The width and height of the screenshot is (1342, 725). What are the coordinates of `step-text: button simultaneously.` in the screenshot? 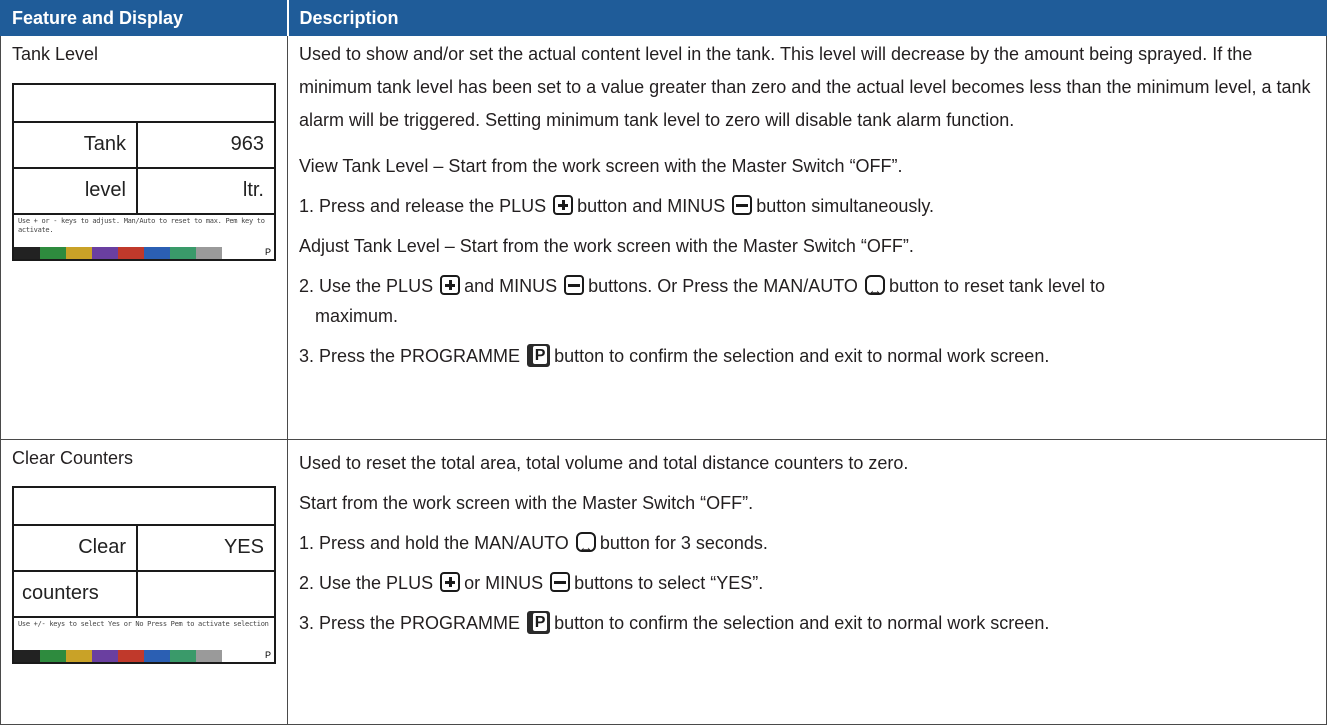 It's located at (845, 206).